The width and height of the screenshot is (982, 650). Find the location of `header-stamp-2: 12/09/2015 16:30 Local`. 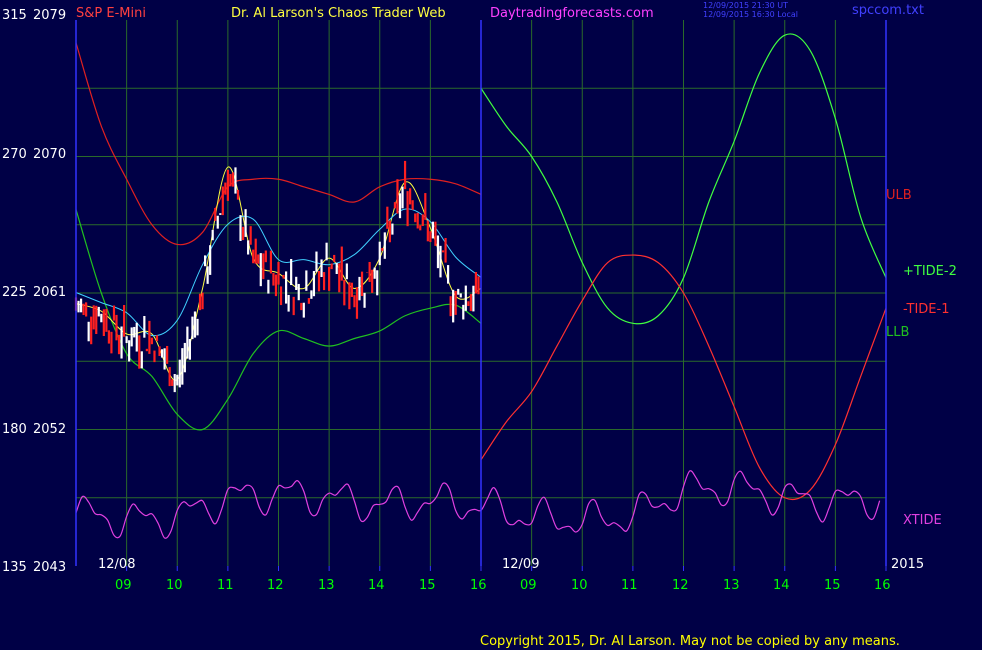

header-stamp-2: 12/09/2015 16:30 Local is located at coordinates (750, 14).